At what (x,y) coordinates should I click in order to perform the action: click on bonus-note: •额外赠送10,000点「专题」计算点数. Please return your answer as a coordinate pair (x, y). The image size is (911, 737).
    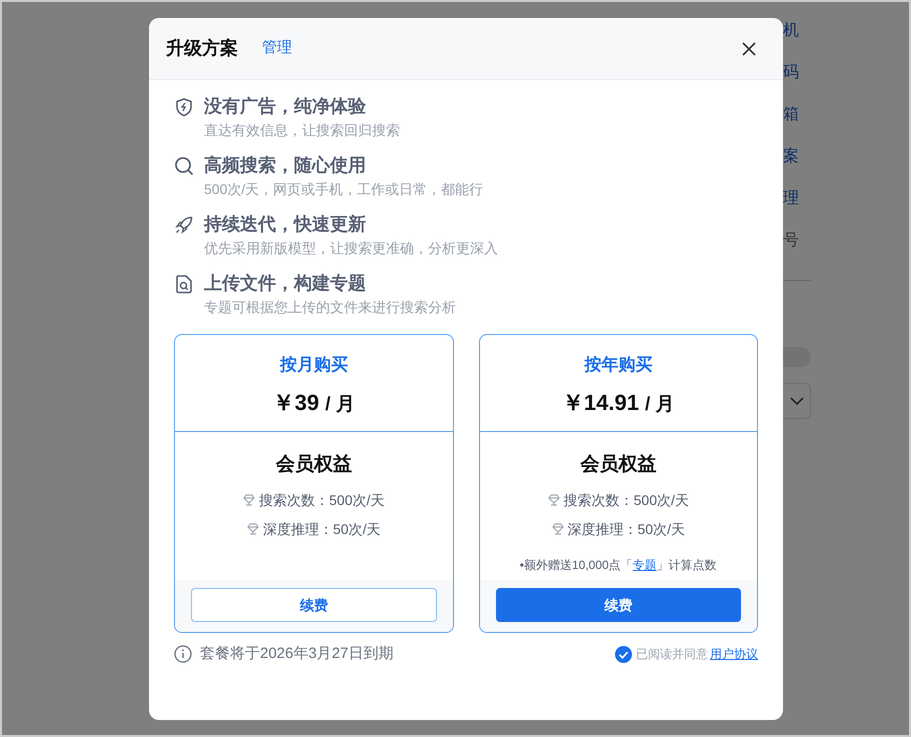
    Looking at the image, I should click on (618, 565).